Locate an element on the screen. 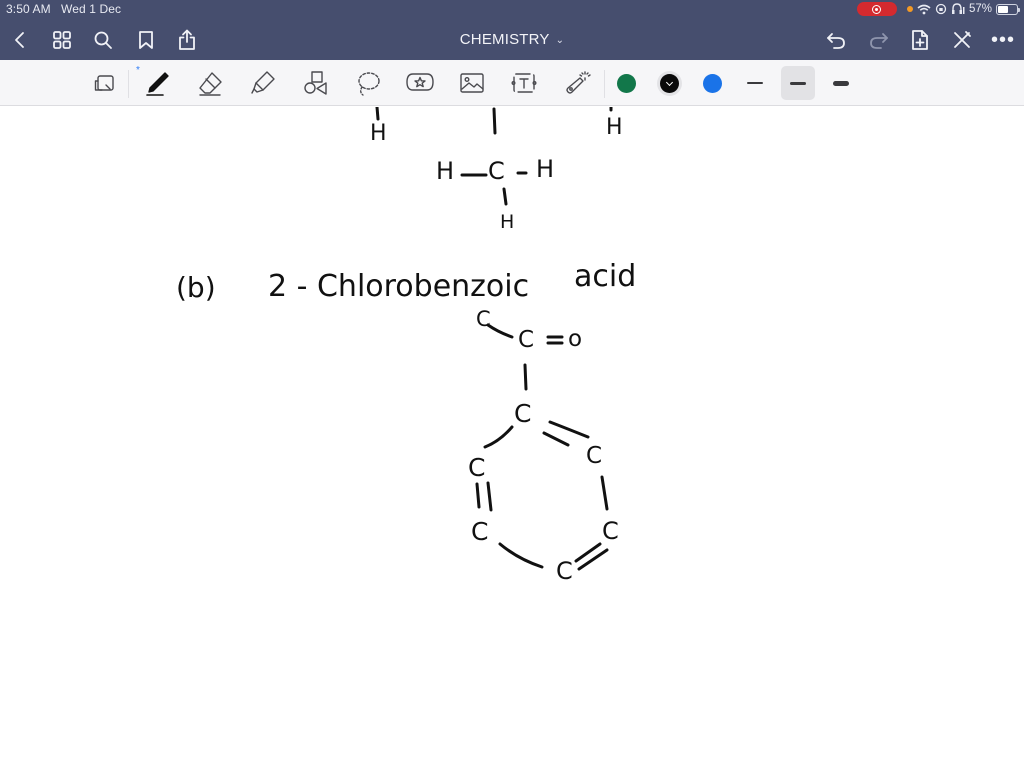 Image resolution: width=1024 pixels, height=768 pixels. stroke-medium-icon is located at coordinates (798, 83).